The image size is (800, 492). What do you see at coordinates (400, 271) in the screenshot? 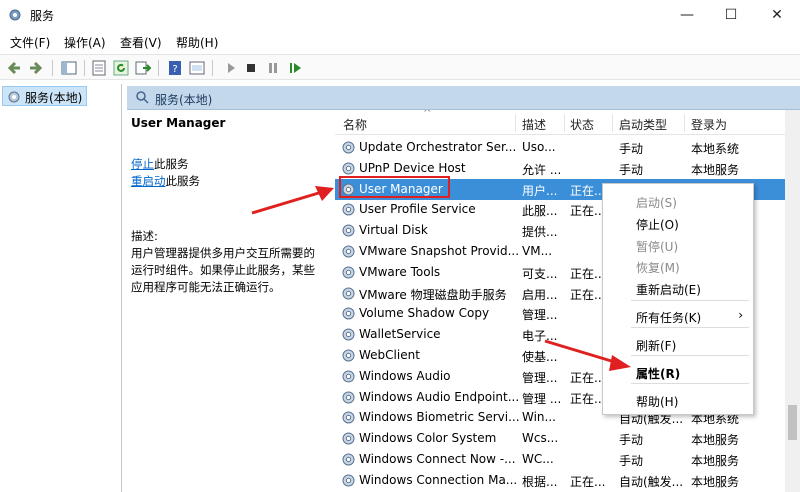
I see `service-name: VMware Tools` at bounding box center [400, 271].